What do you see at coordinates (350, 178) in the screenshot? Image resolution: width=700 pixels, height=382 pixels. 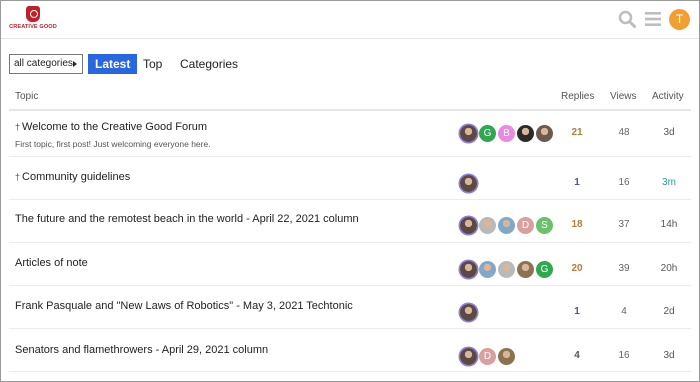 I see `topic-row: † Community guidelines 1 16 3m` at bounding box center [350, 178].